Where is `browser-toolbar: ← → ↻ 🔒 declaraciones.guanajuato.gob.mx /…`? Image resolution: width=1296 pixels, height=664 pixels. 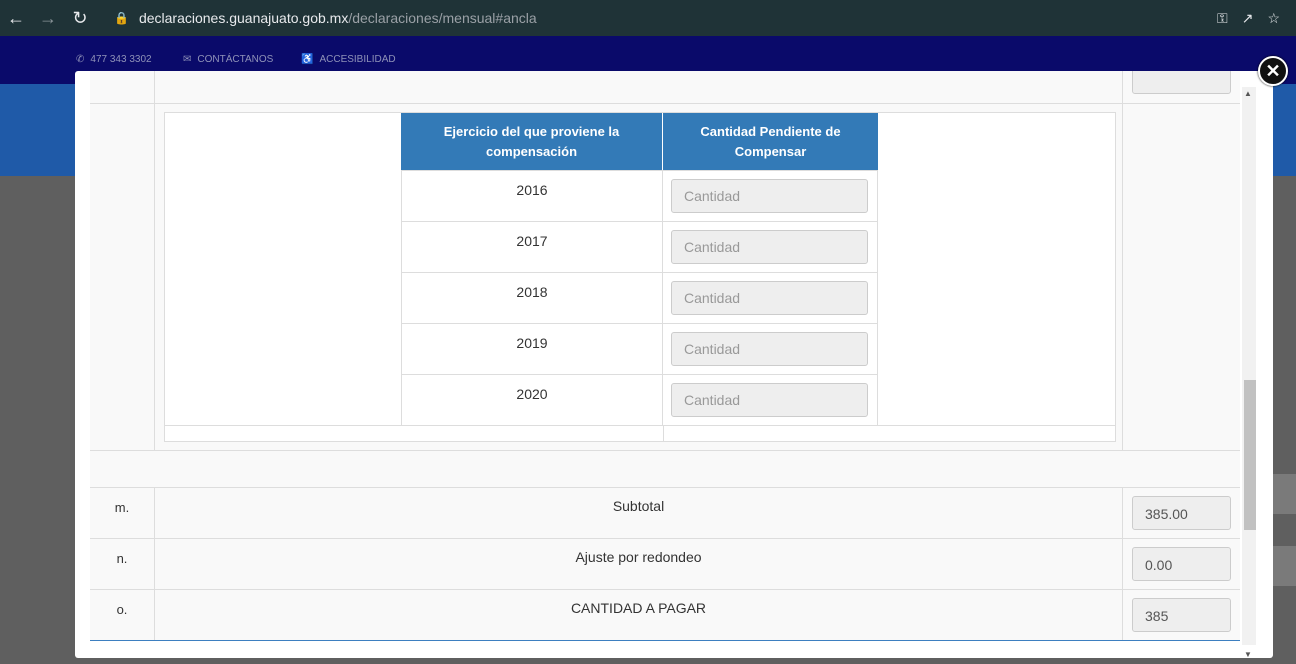 browser-toolbar: ← → ↻ 🔒 declaraciones.guanajuato.gob.mx /… is located at coordinates (648, 18).